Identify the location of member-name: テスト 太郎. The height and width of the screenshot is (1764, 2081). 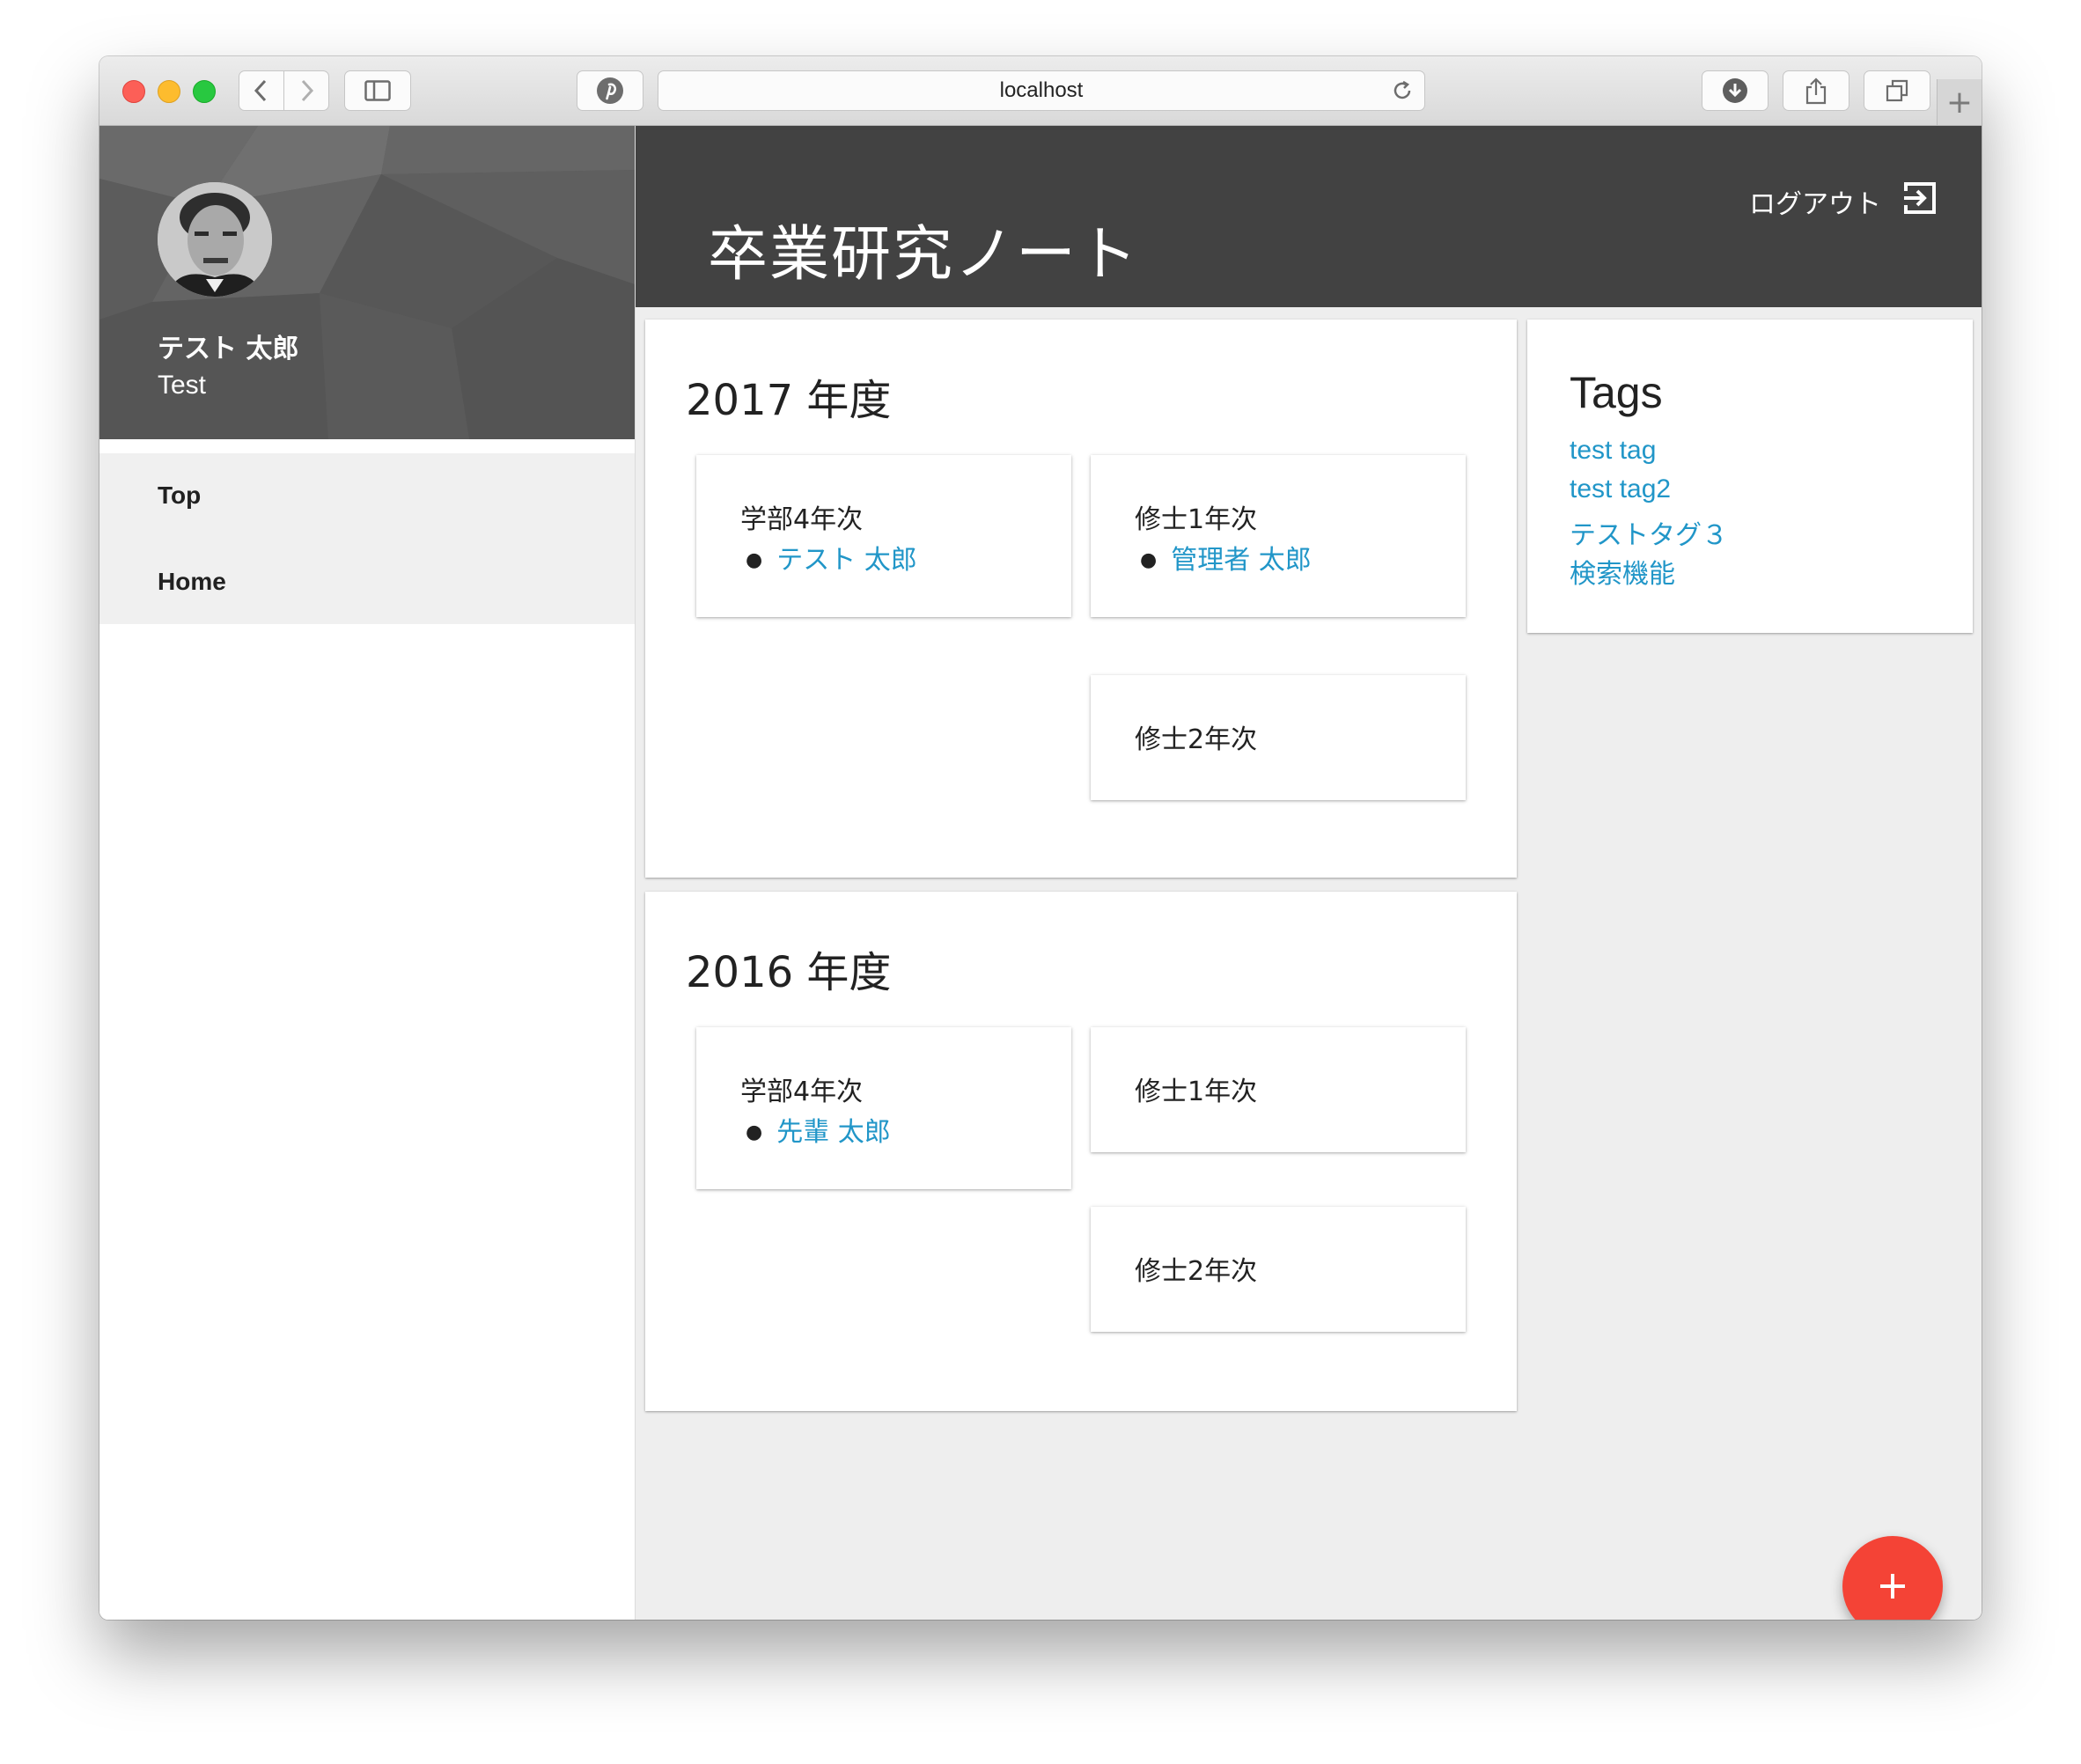
(846, 560).